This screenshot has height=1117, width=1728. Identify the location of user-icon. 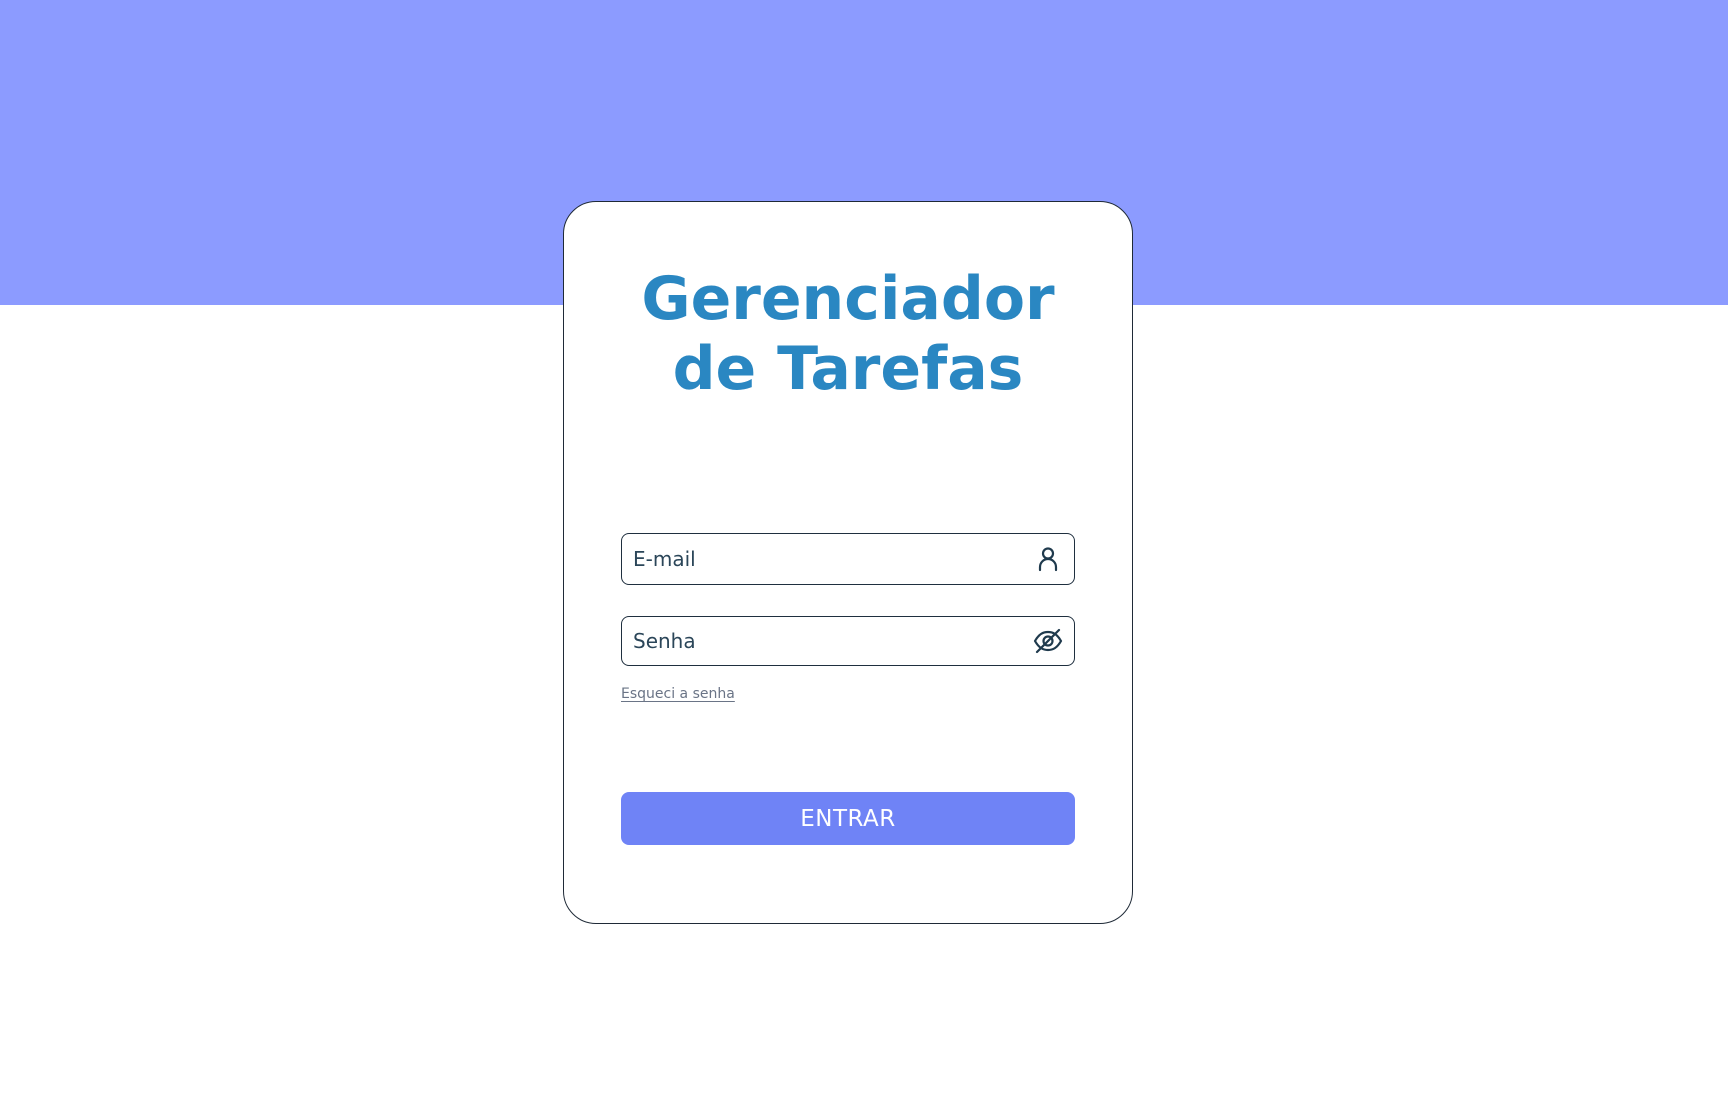
(1048, 559).